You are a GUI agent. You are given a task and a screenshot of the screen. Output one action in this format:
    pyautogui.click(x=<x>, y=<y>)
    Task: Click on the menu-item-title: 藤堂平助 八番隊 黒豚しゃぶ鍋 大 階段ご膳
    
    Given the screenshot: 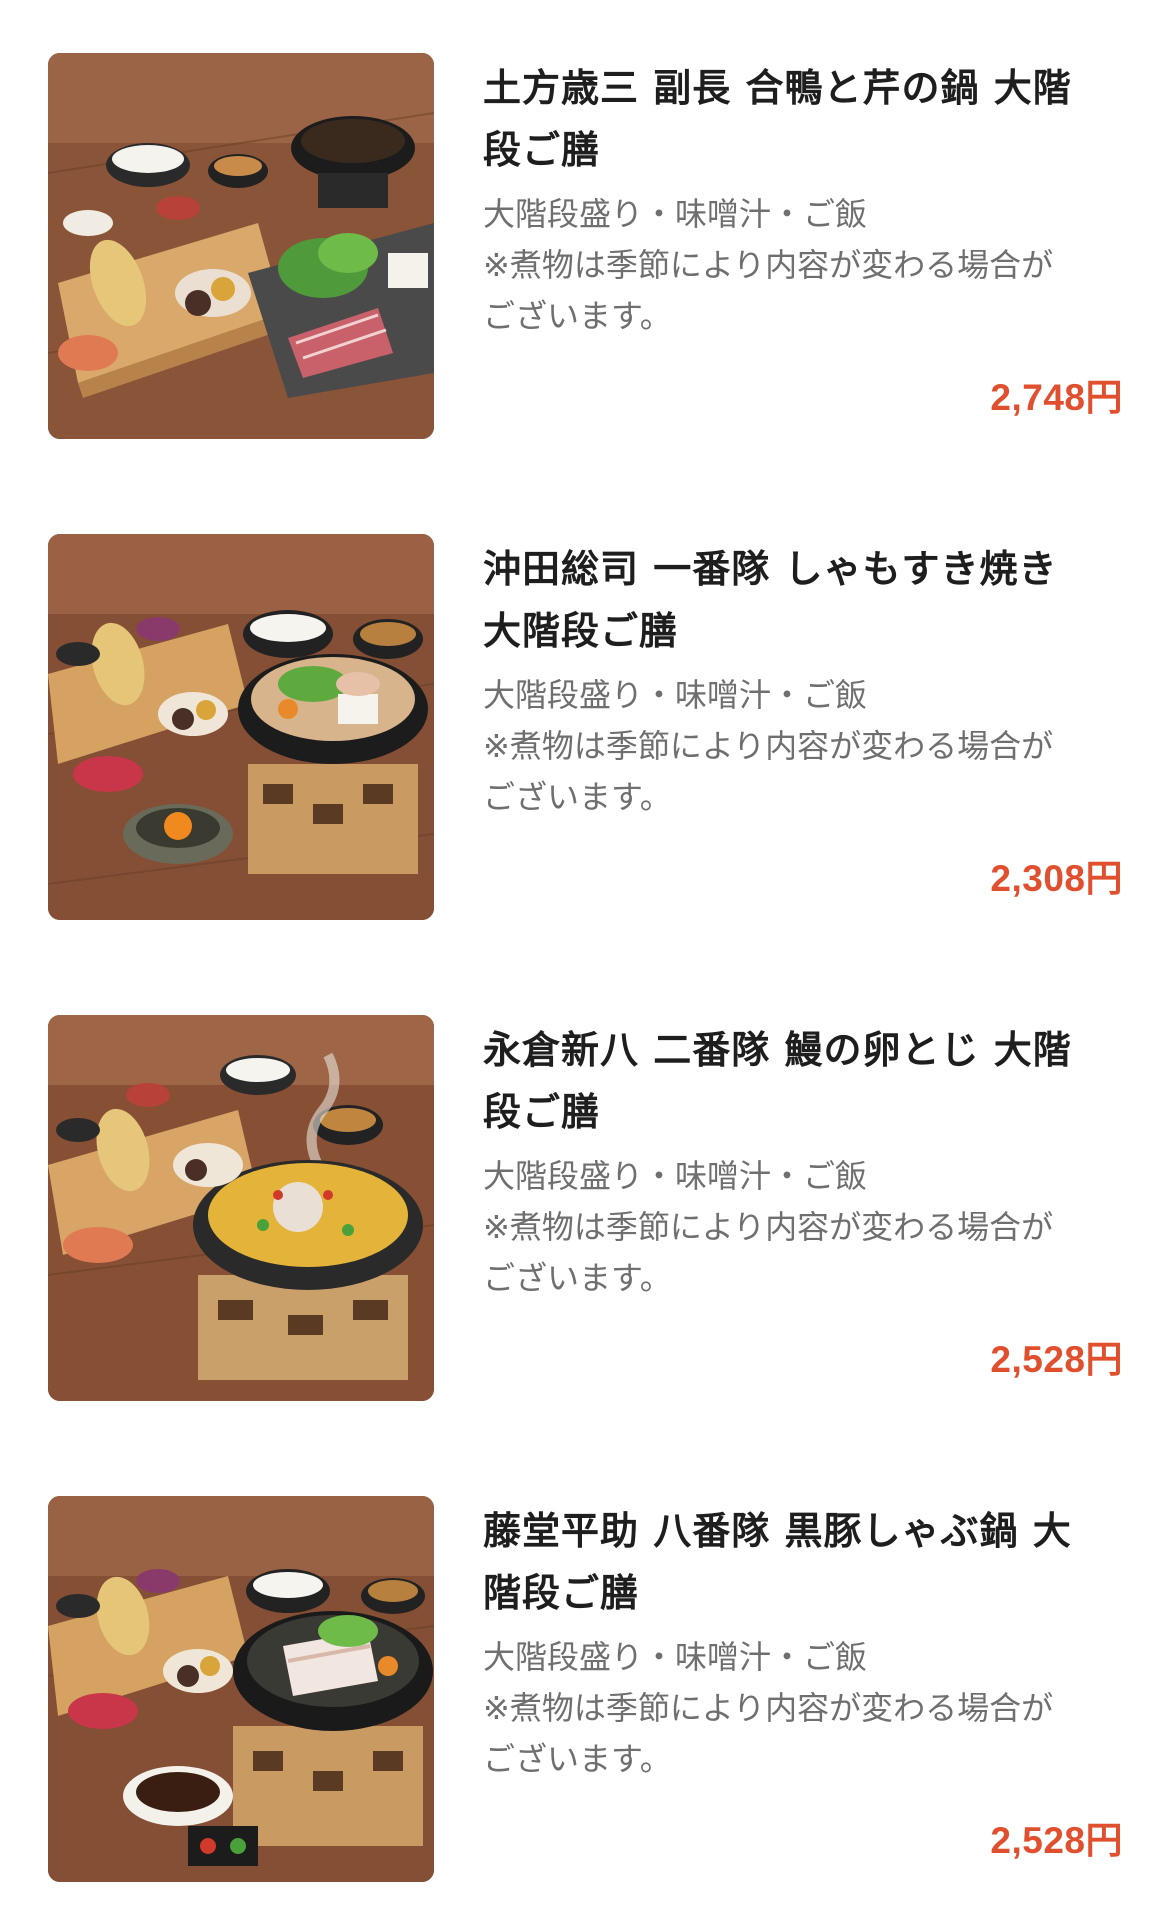 What is the action you would take?
    pyautogui.click(x=777, y=1562)
    